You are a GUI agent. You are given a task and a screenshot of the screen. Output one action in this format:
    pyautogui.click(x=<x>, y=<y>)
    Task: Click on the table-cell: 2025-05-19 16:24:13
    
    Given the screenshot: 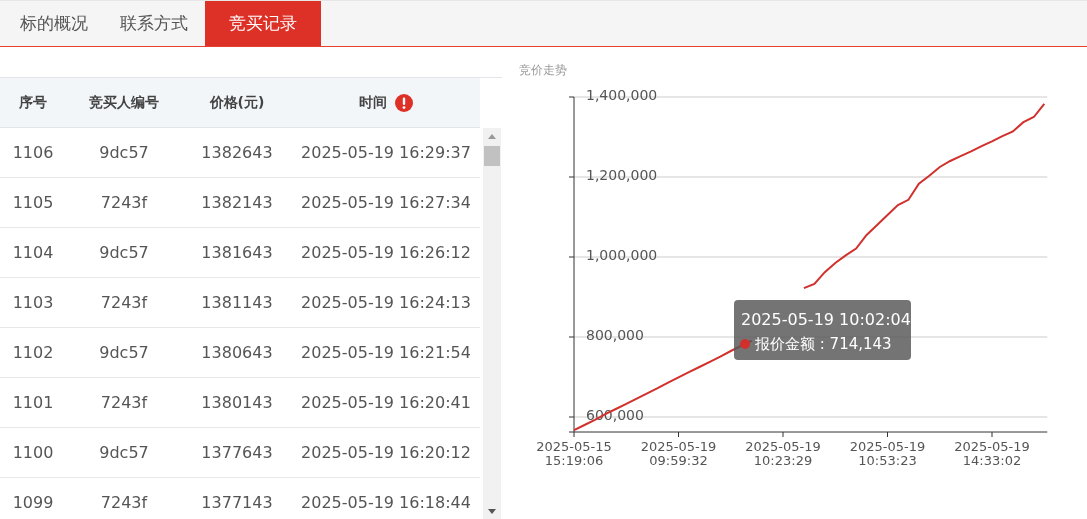 What is the action you would take?
    pyautogui.click(x=386, y=302)
    